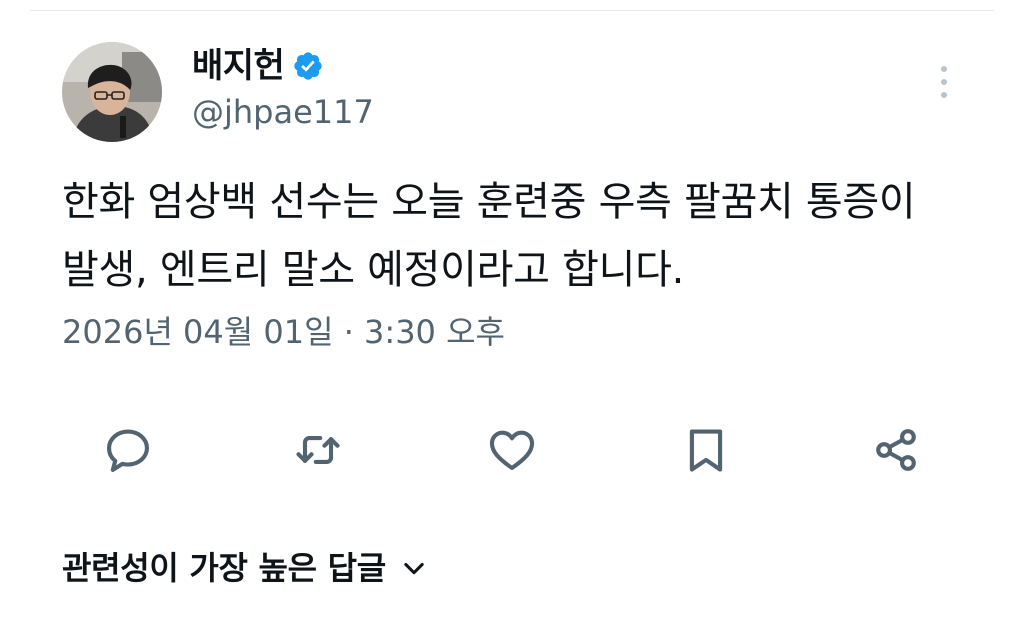  What do you see at coordinates (489, 202) in the screenshot?
I see `tweet-text-line: 한화 엄상백 선수는 오늘 훈련중 우측 팔꿈치 통증이` at bounding box center [489, 202].